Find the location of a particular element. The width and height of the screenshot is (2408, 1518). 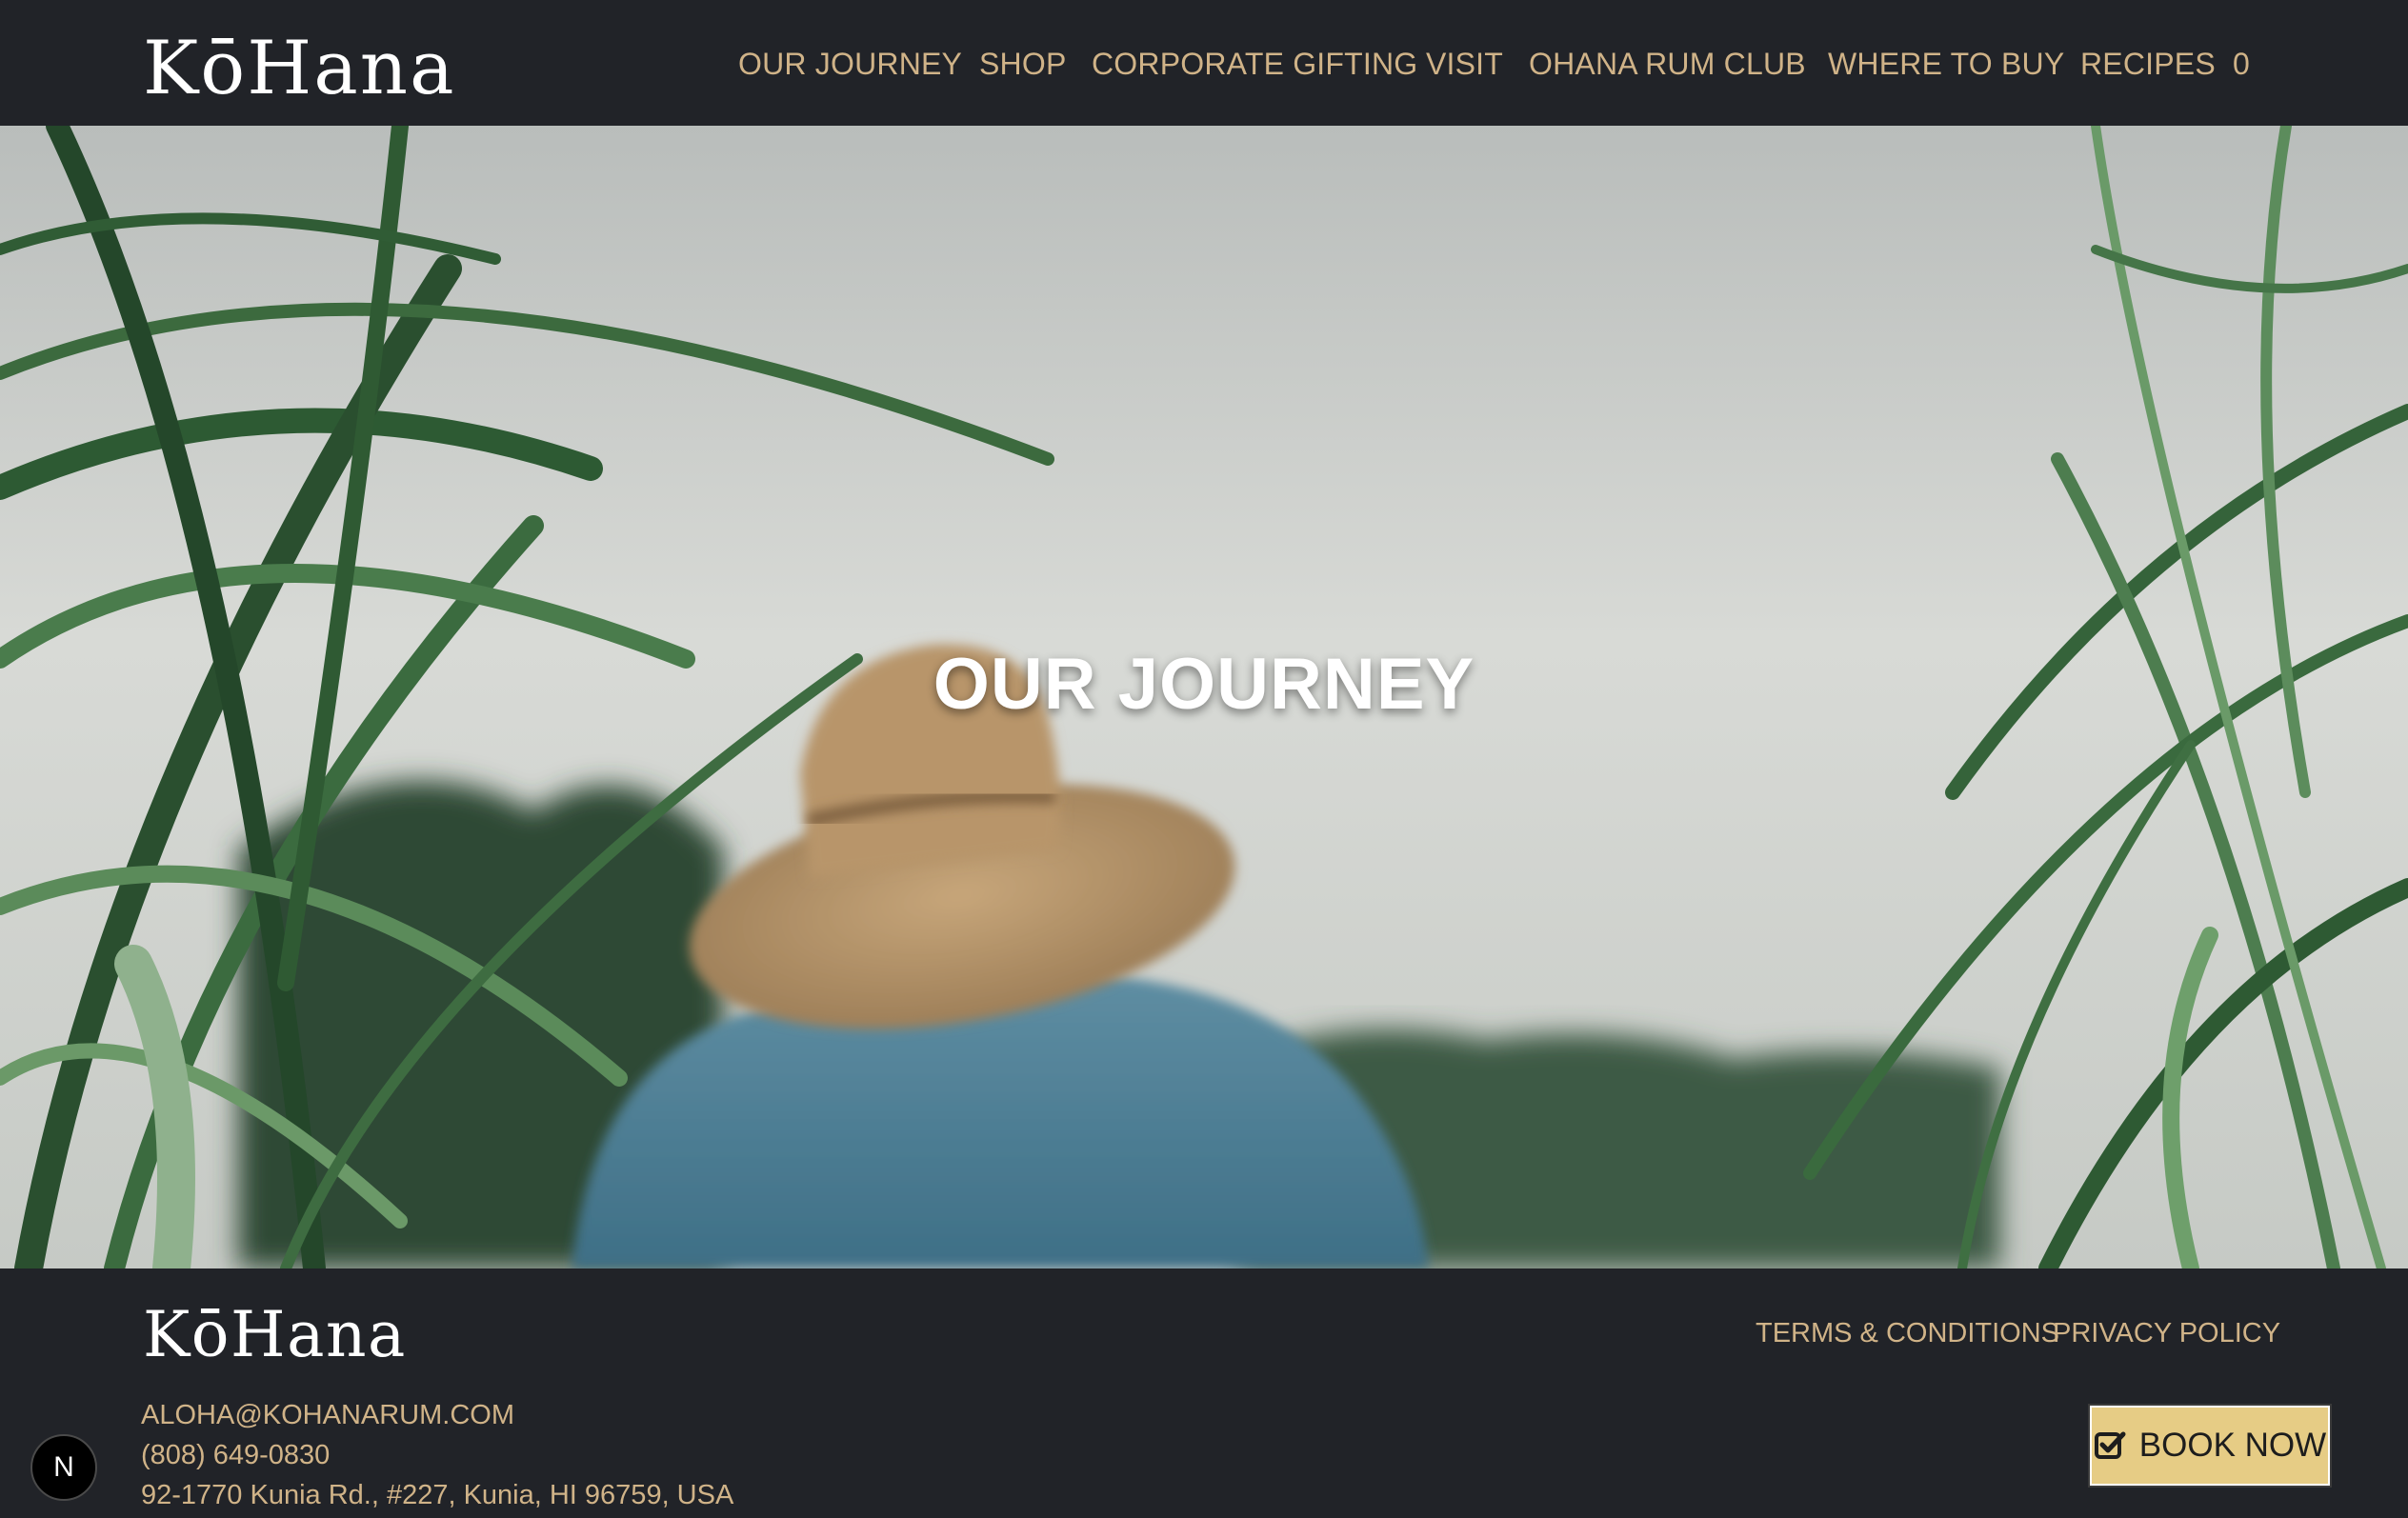

email-link: ALOHA@KOHANARUM.COM is located at coordinates (327, 1415).